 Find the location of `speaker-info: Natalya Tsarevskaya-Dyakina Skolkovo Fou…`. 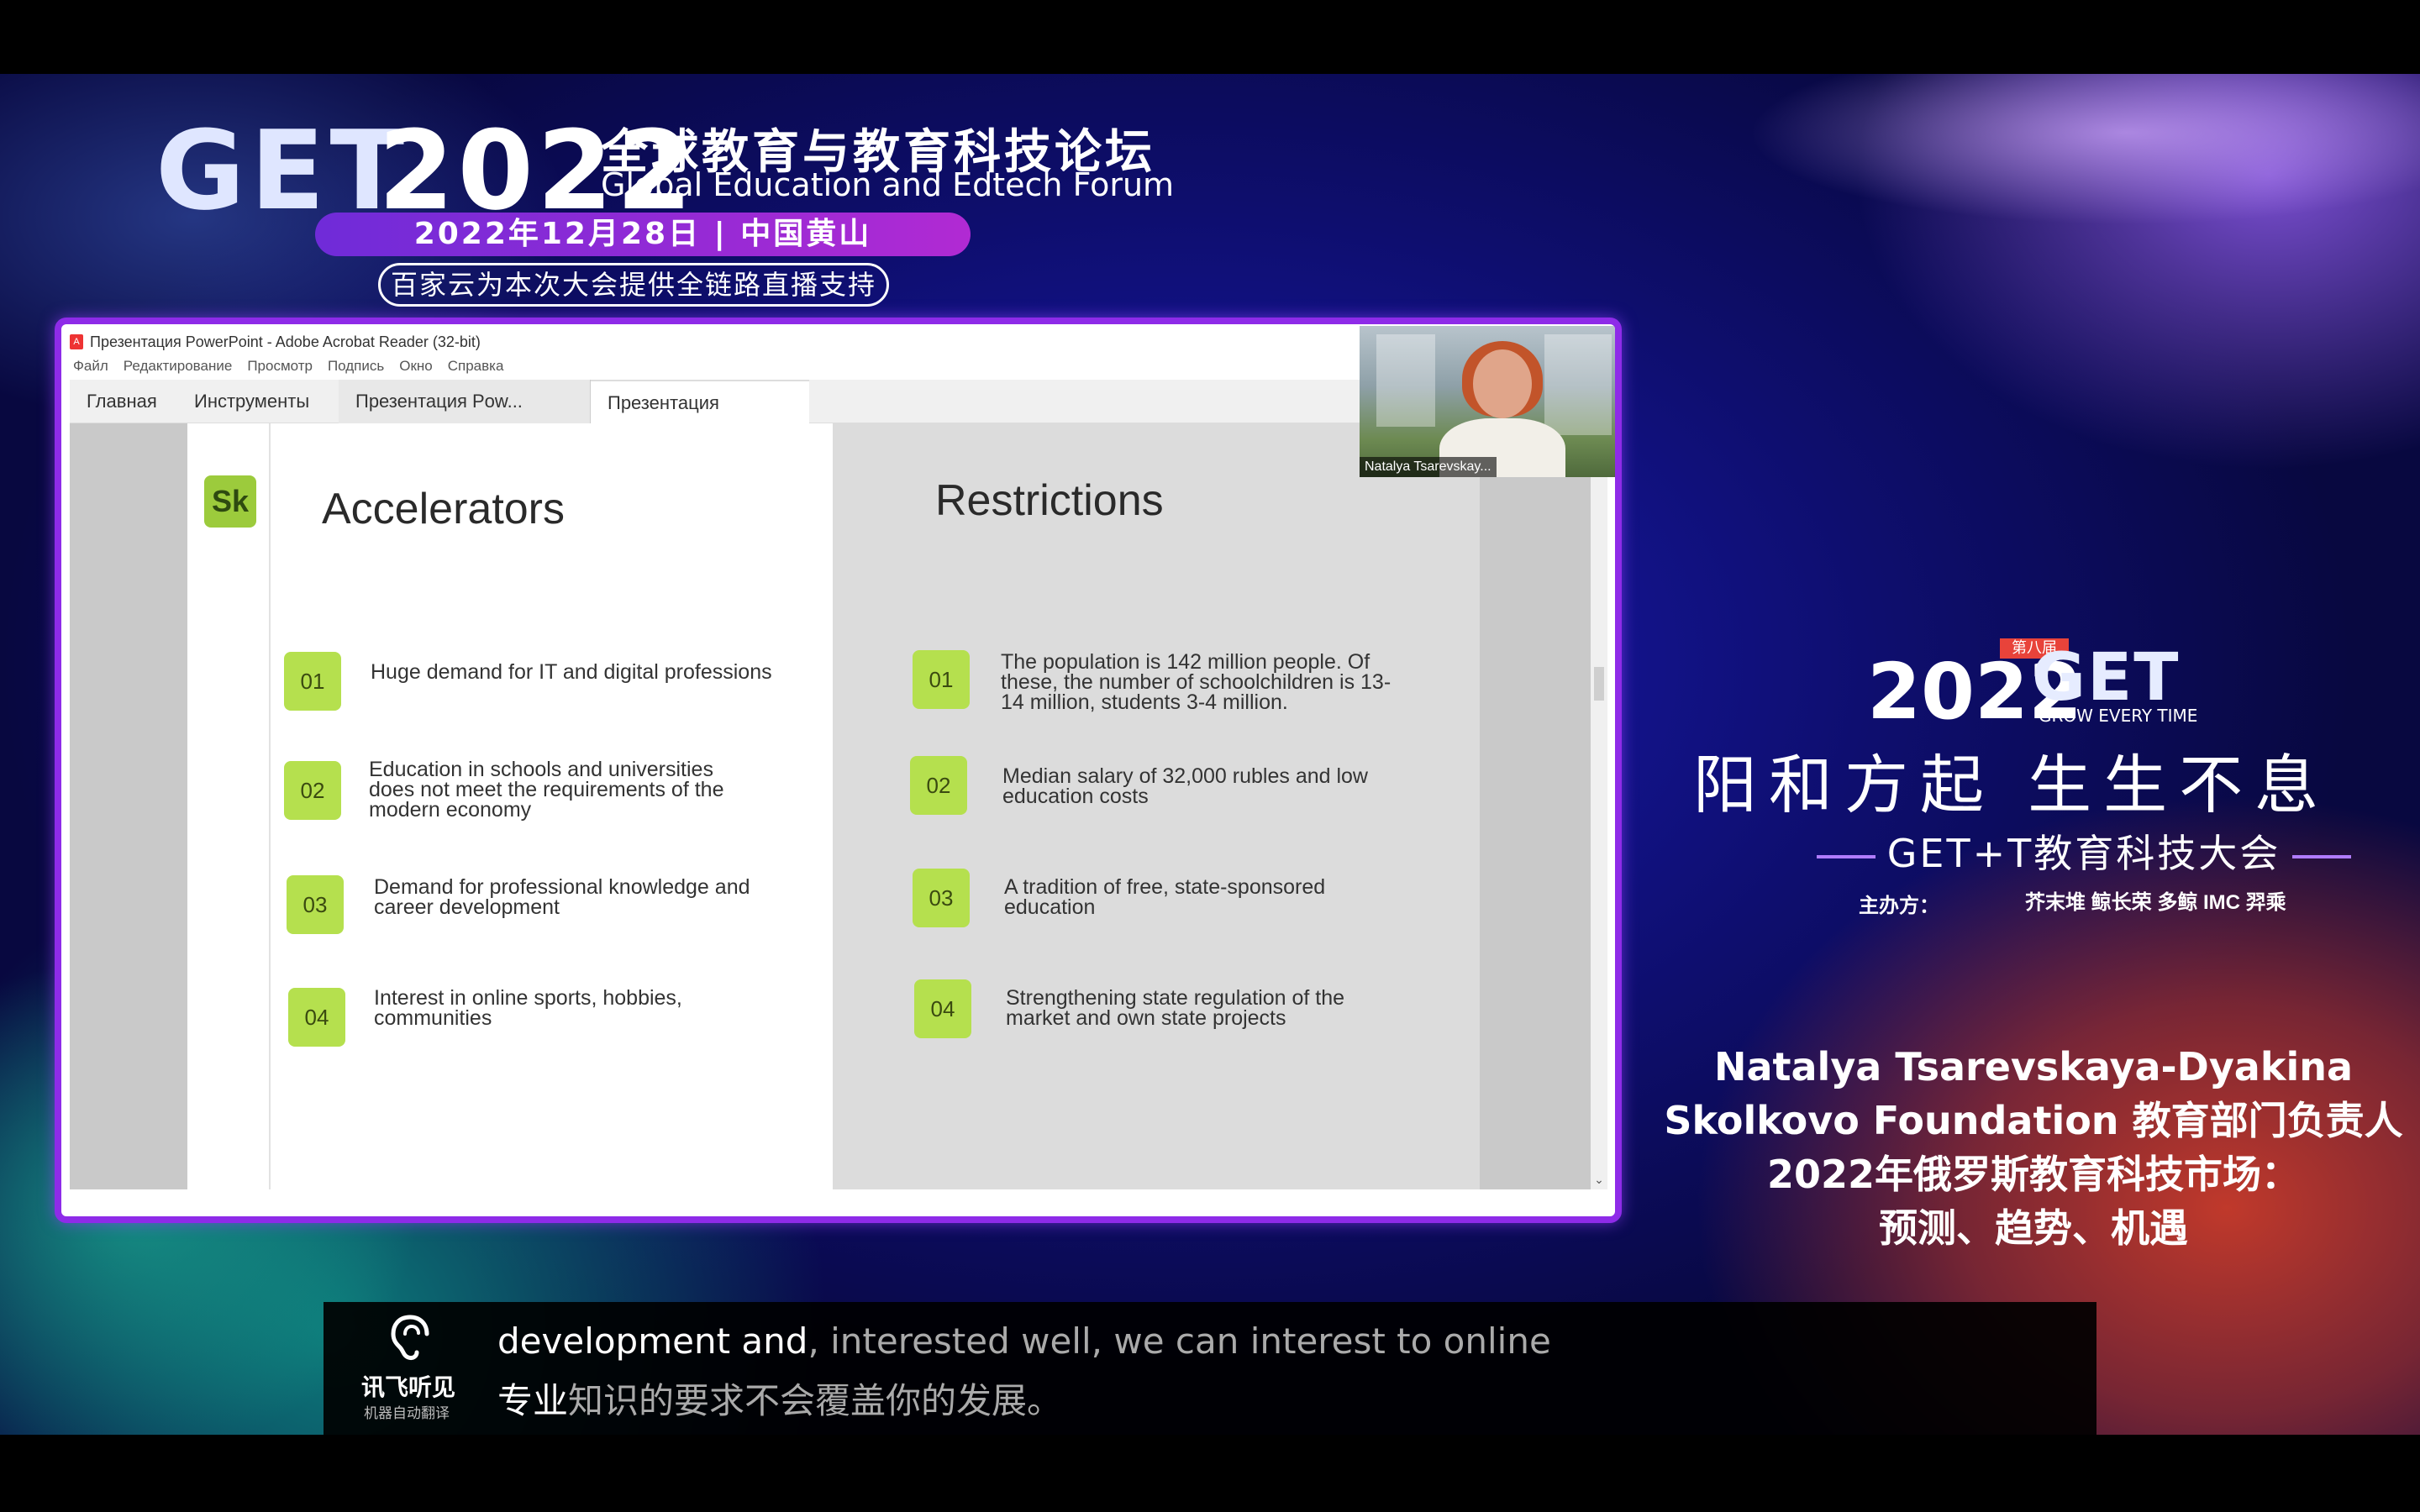

speaker-info: Natalya Tsarevskaya-Dyakina Skolkovo Fou… is located at coordinates (2034, 1147).